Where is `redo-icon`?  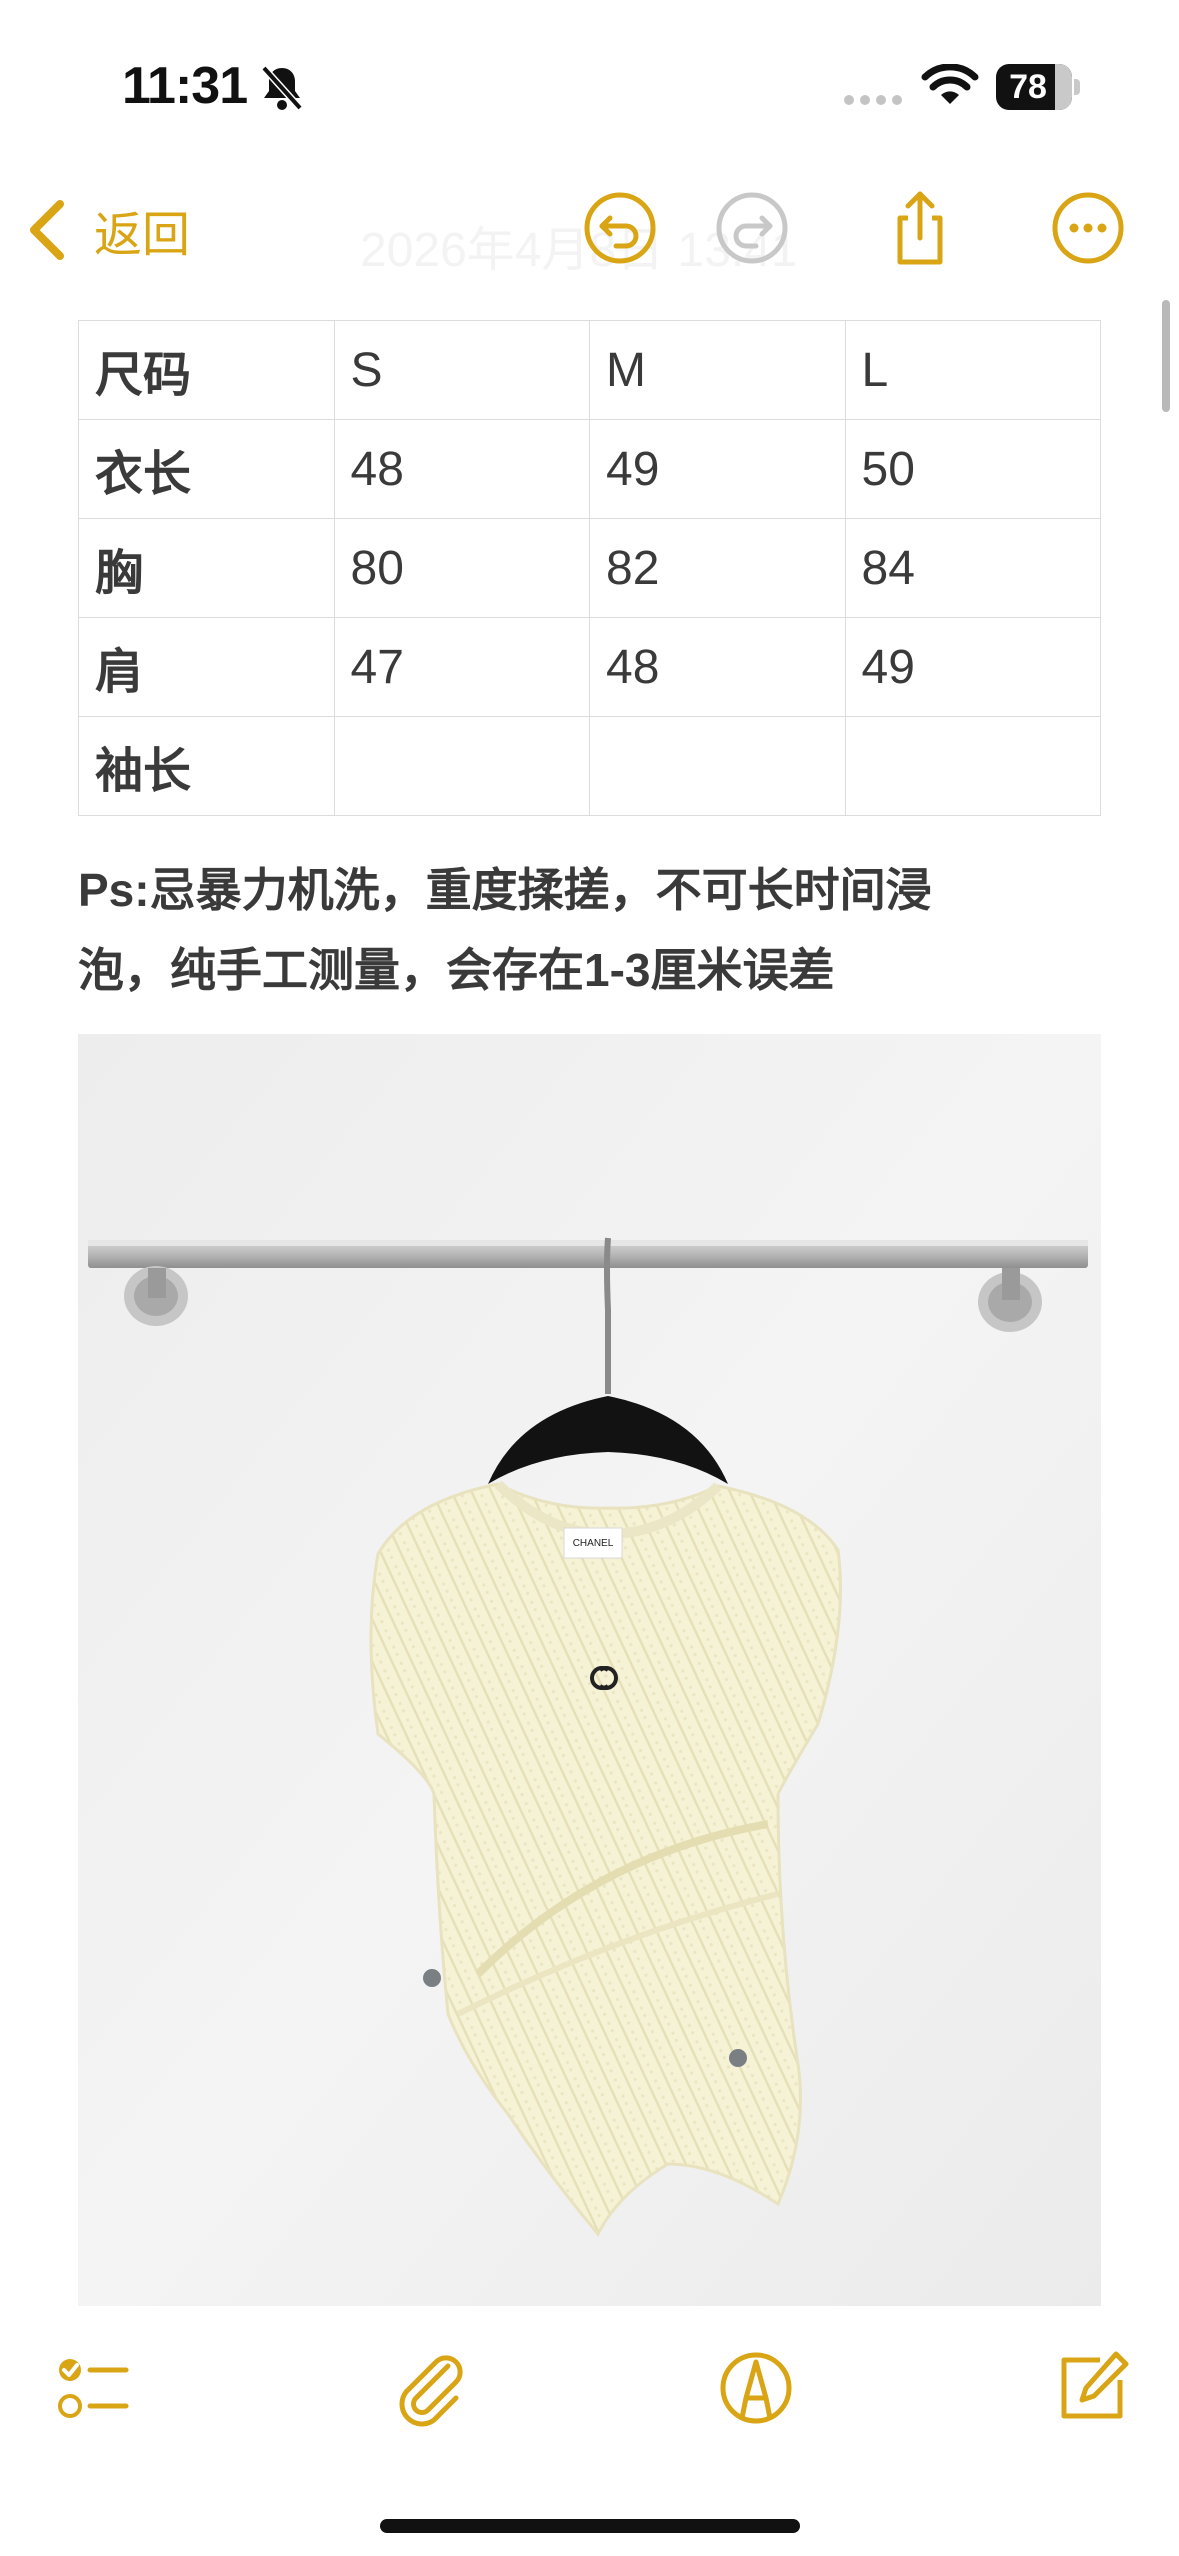
redo-icon is located at coordinates (752, 228).